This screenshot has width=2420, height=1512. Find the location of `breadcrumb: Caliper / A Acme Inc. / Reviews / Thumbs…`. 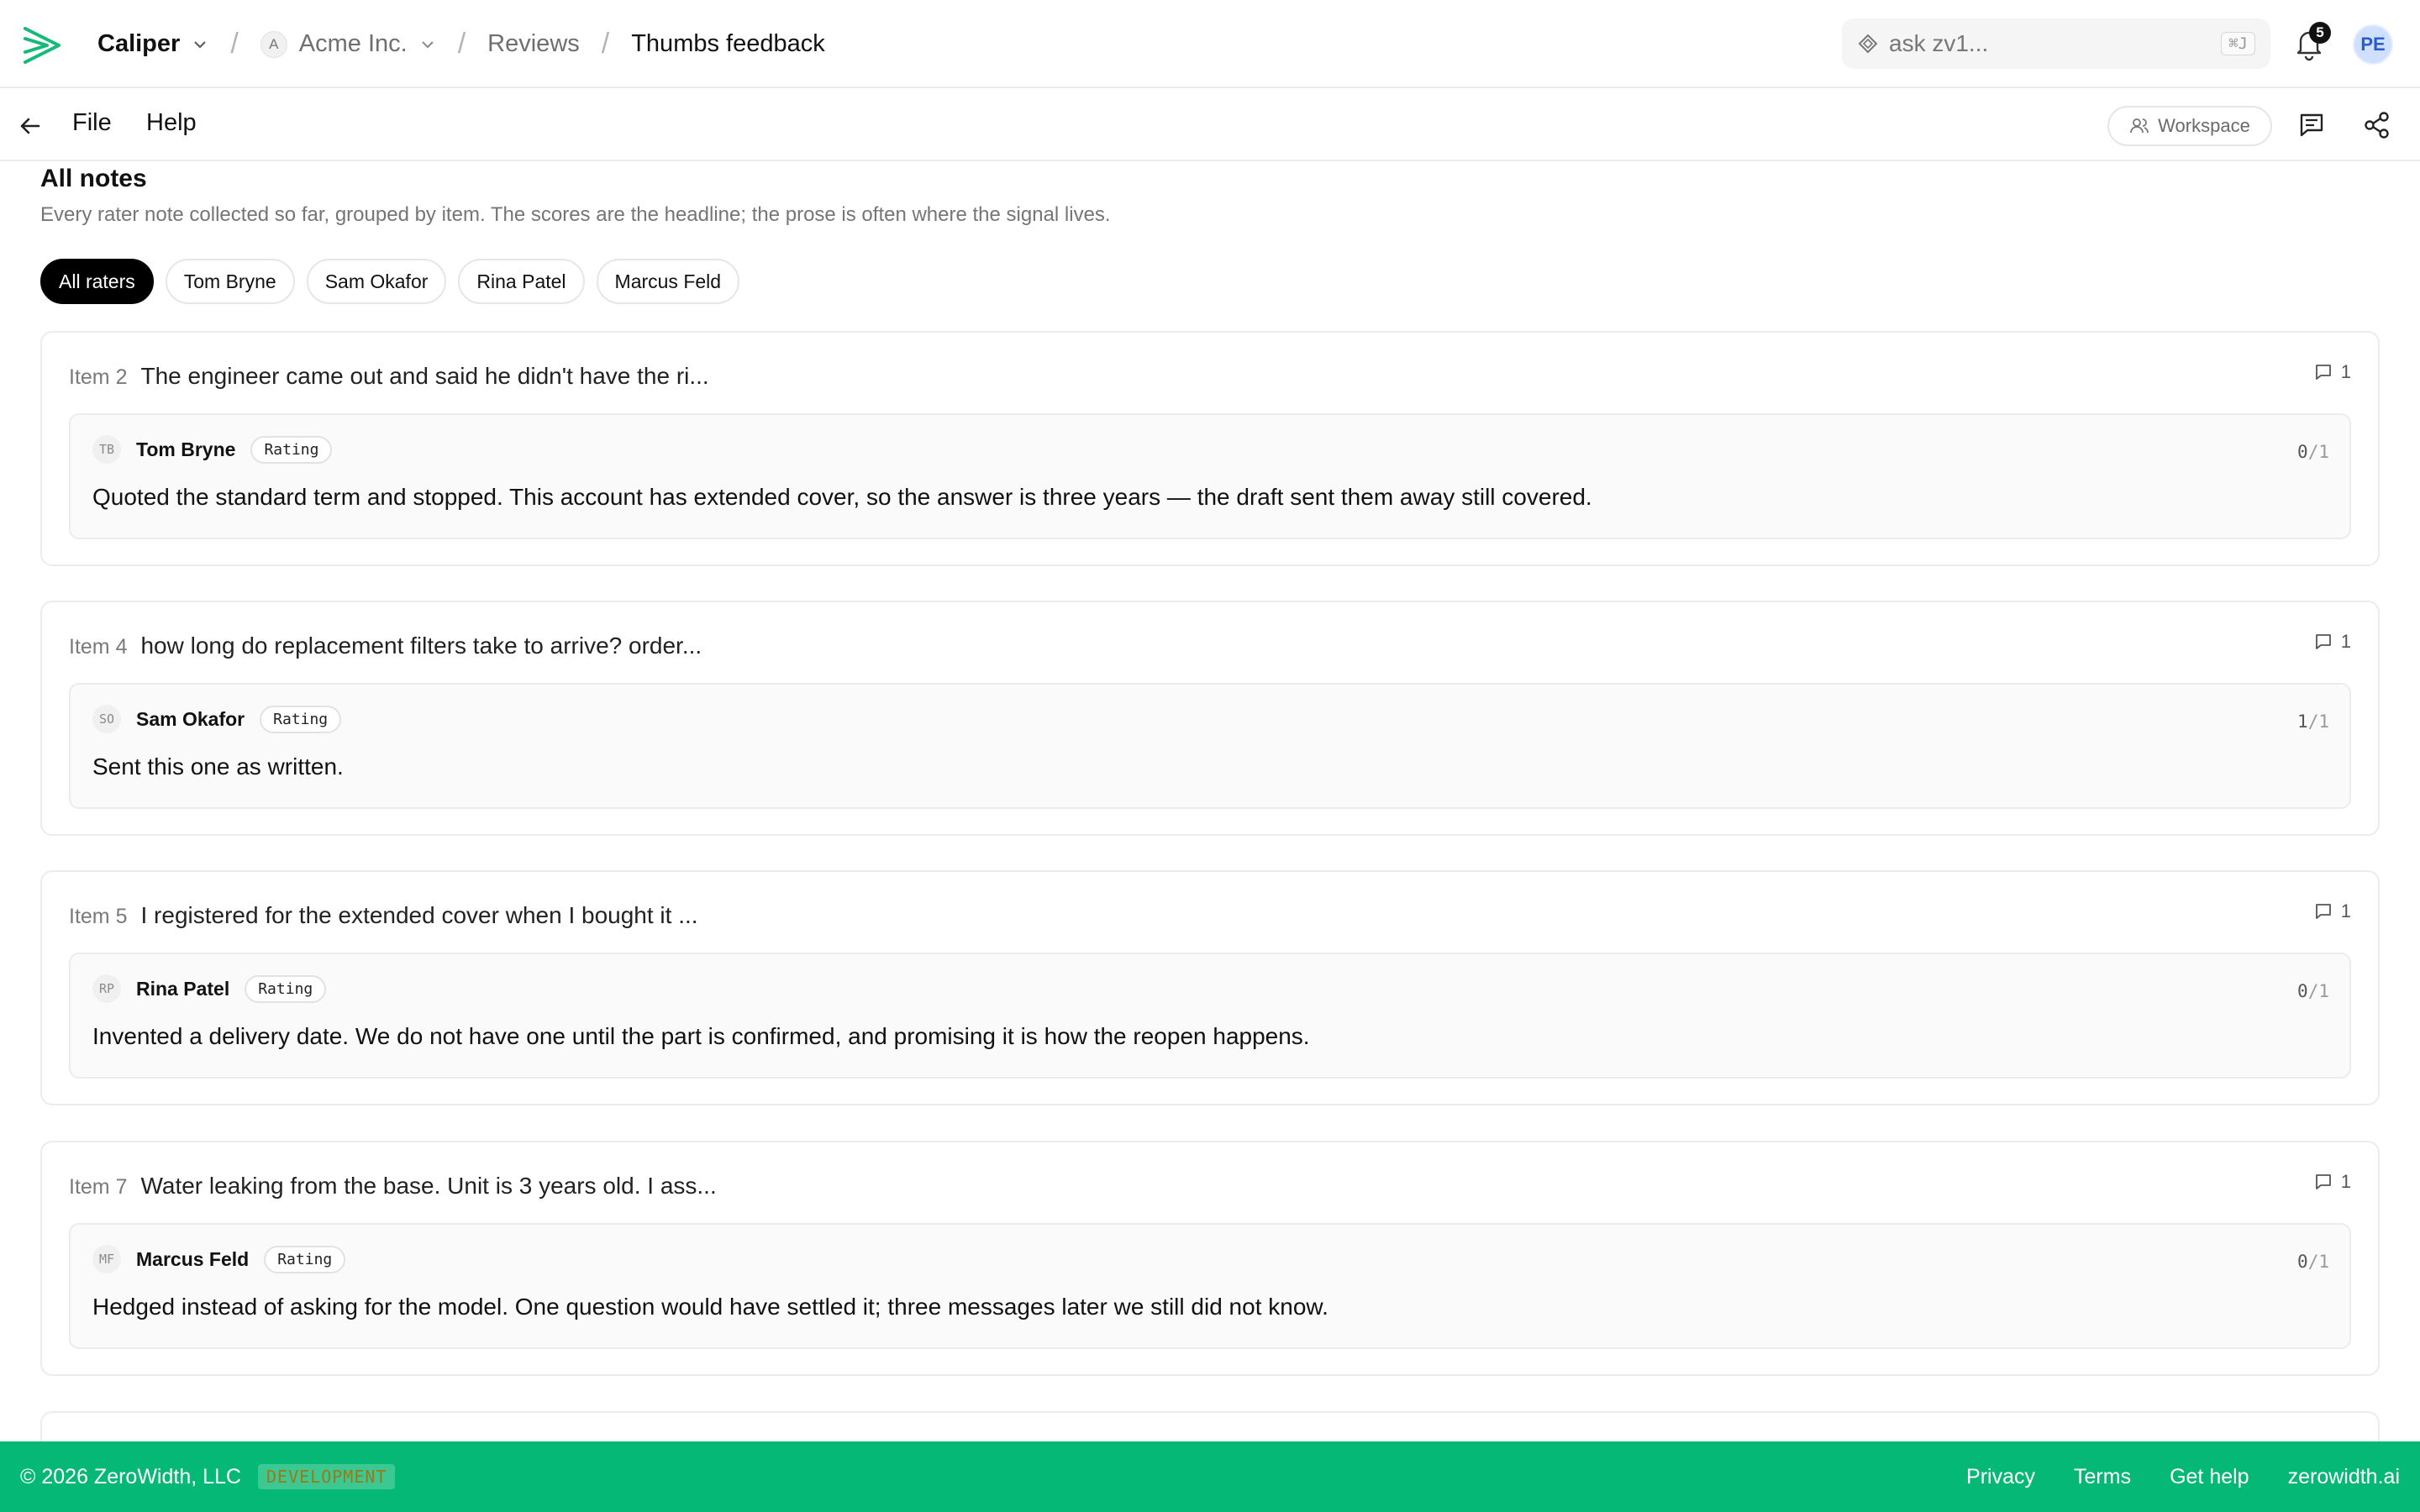

breadcrumb: Caliper / A Acme Inc. / Reviews / Thumbs… is located at coordinates (461, 44).